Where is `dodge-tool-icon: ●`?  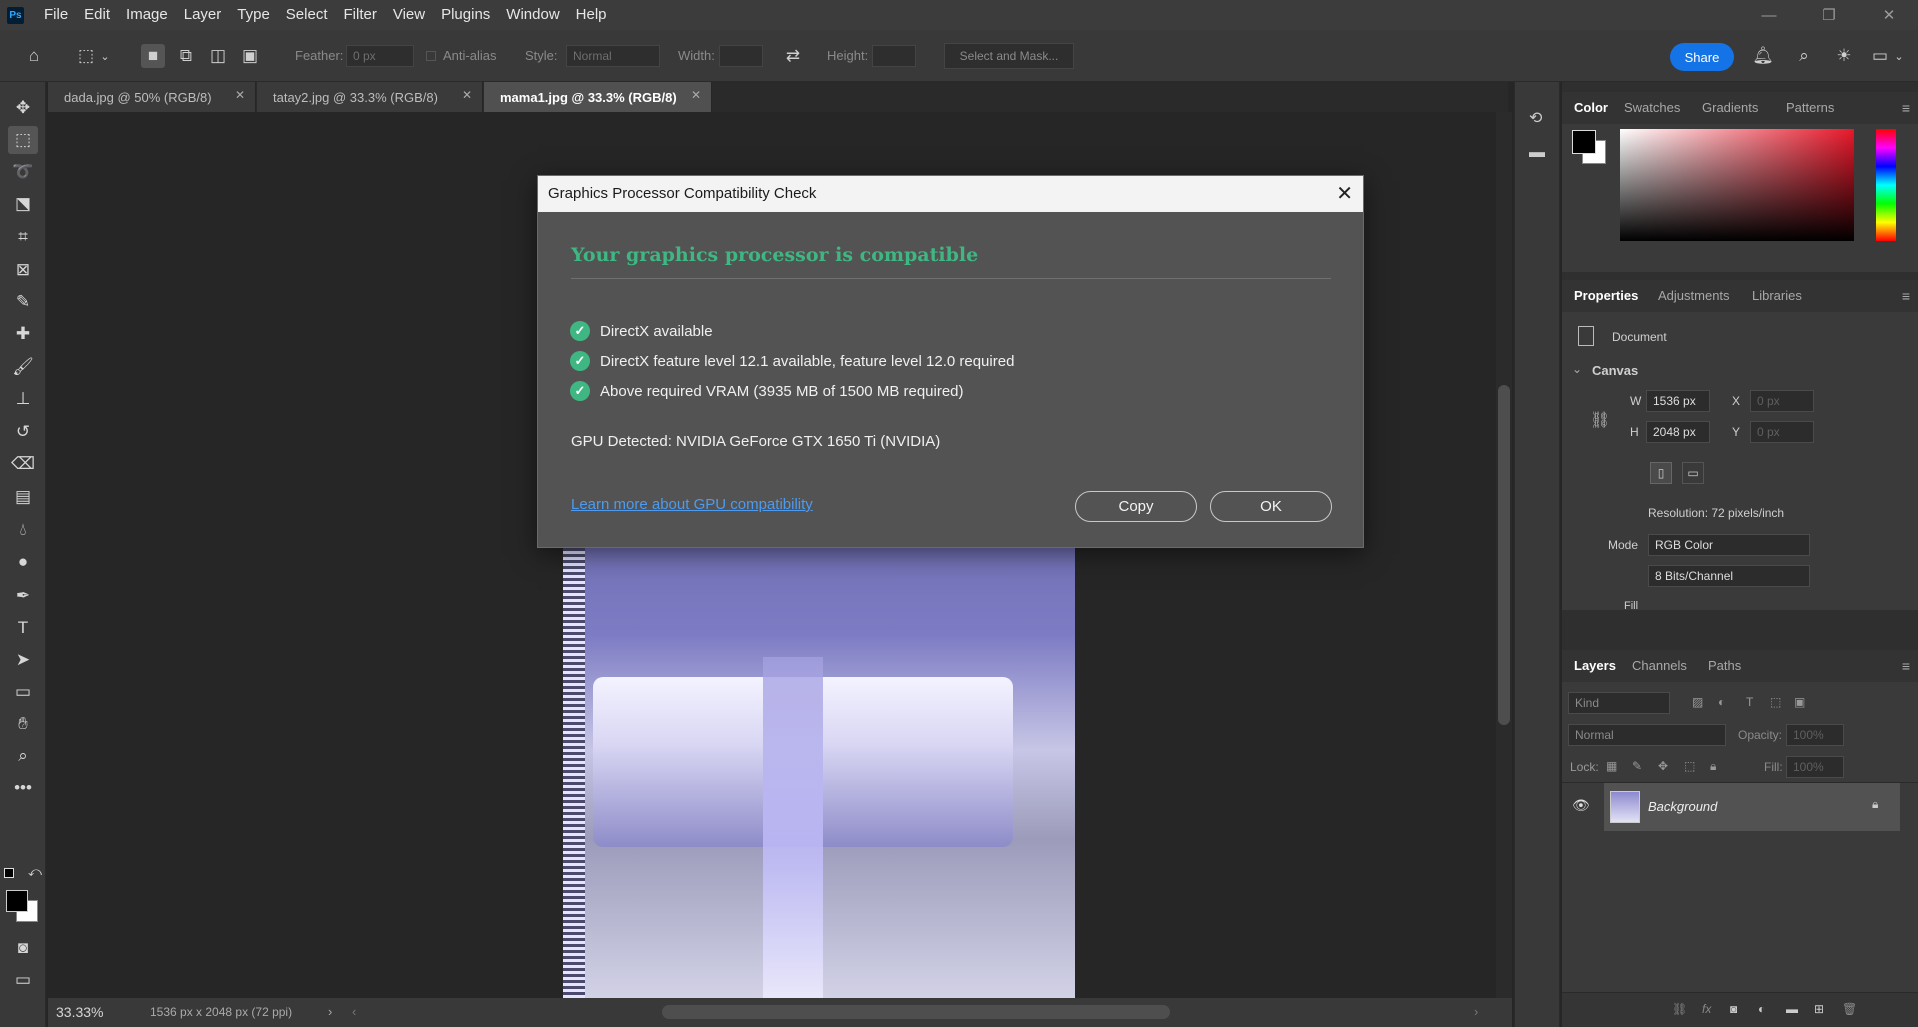 dodge-tool-icon: ● is located at coordinates (23, 562).